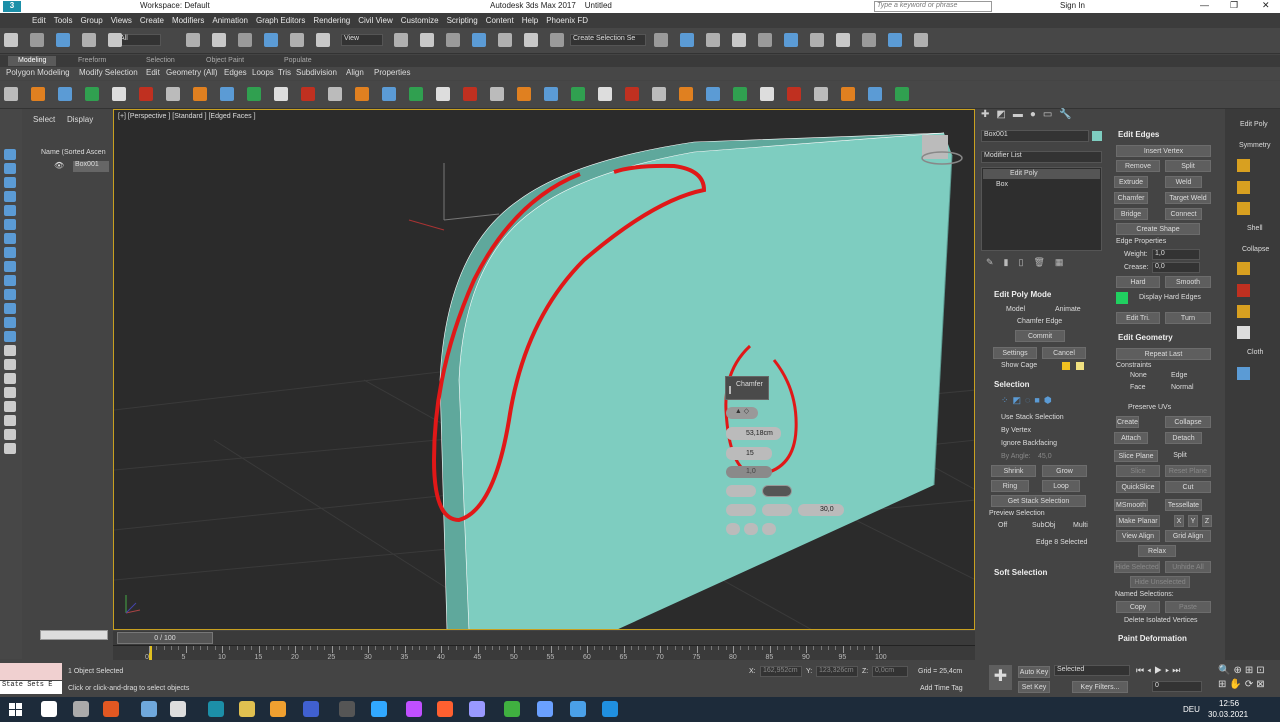 The image size is (1280, 722). Describe the element at coordinates (427, 40) in the screenshot. I see `toolbar-tool-17-icon` at that location.